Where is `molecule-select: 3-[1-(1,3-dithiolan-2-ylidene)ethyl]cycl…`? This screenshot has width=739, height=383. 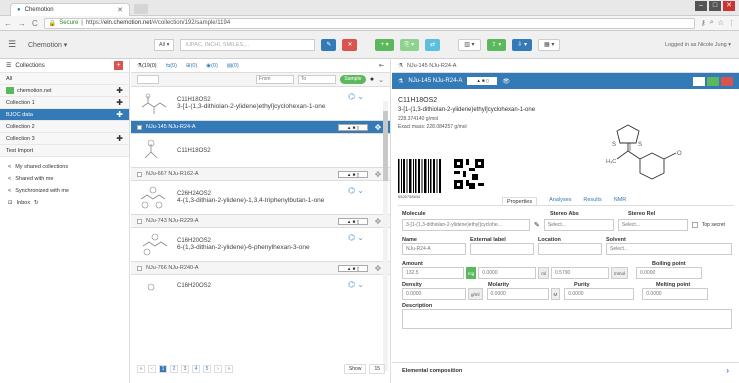 molecule-select: 3-[1-(1,3-dithiolan-2-ylidene)ethyl]cycl… is located at coordinates (466, 225).